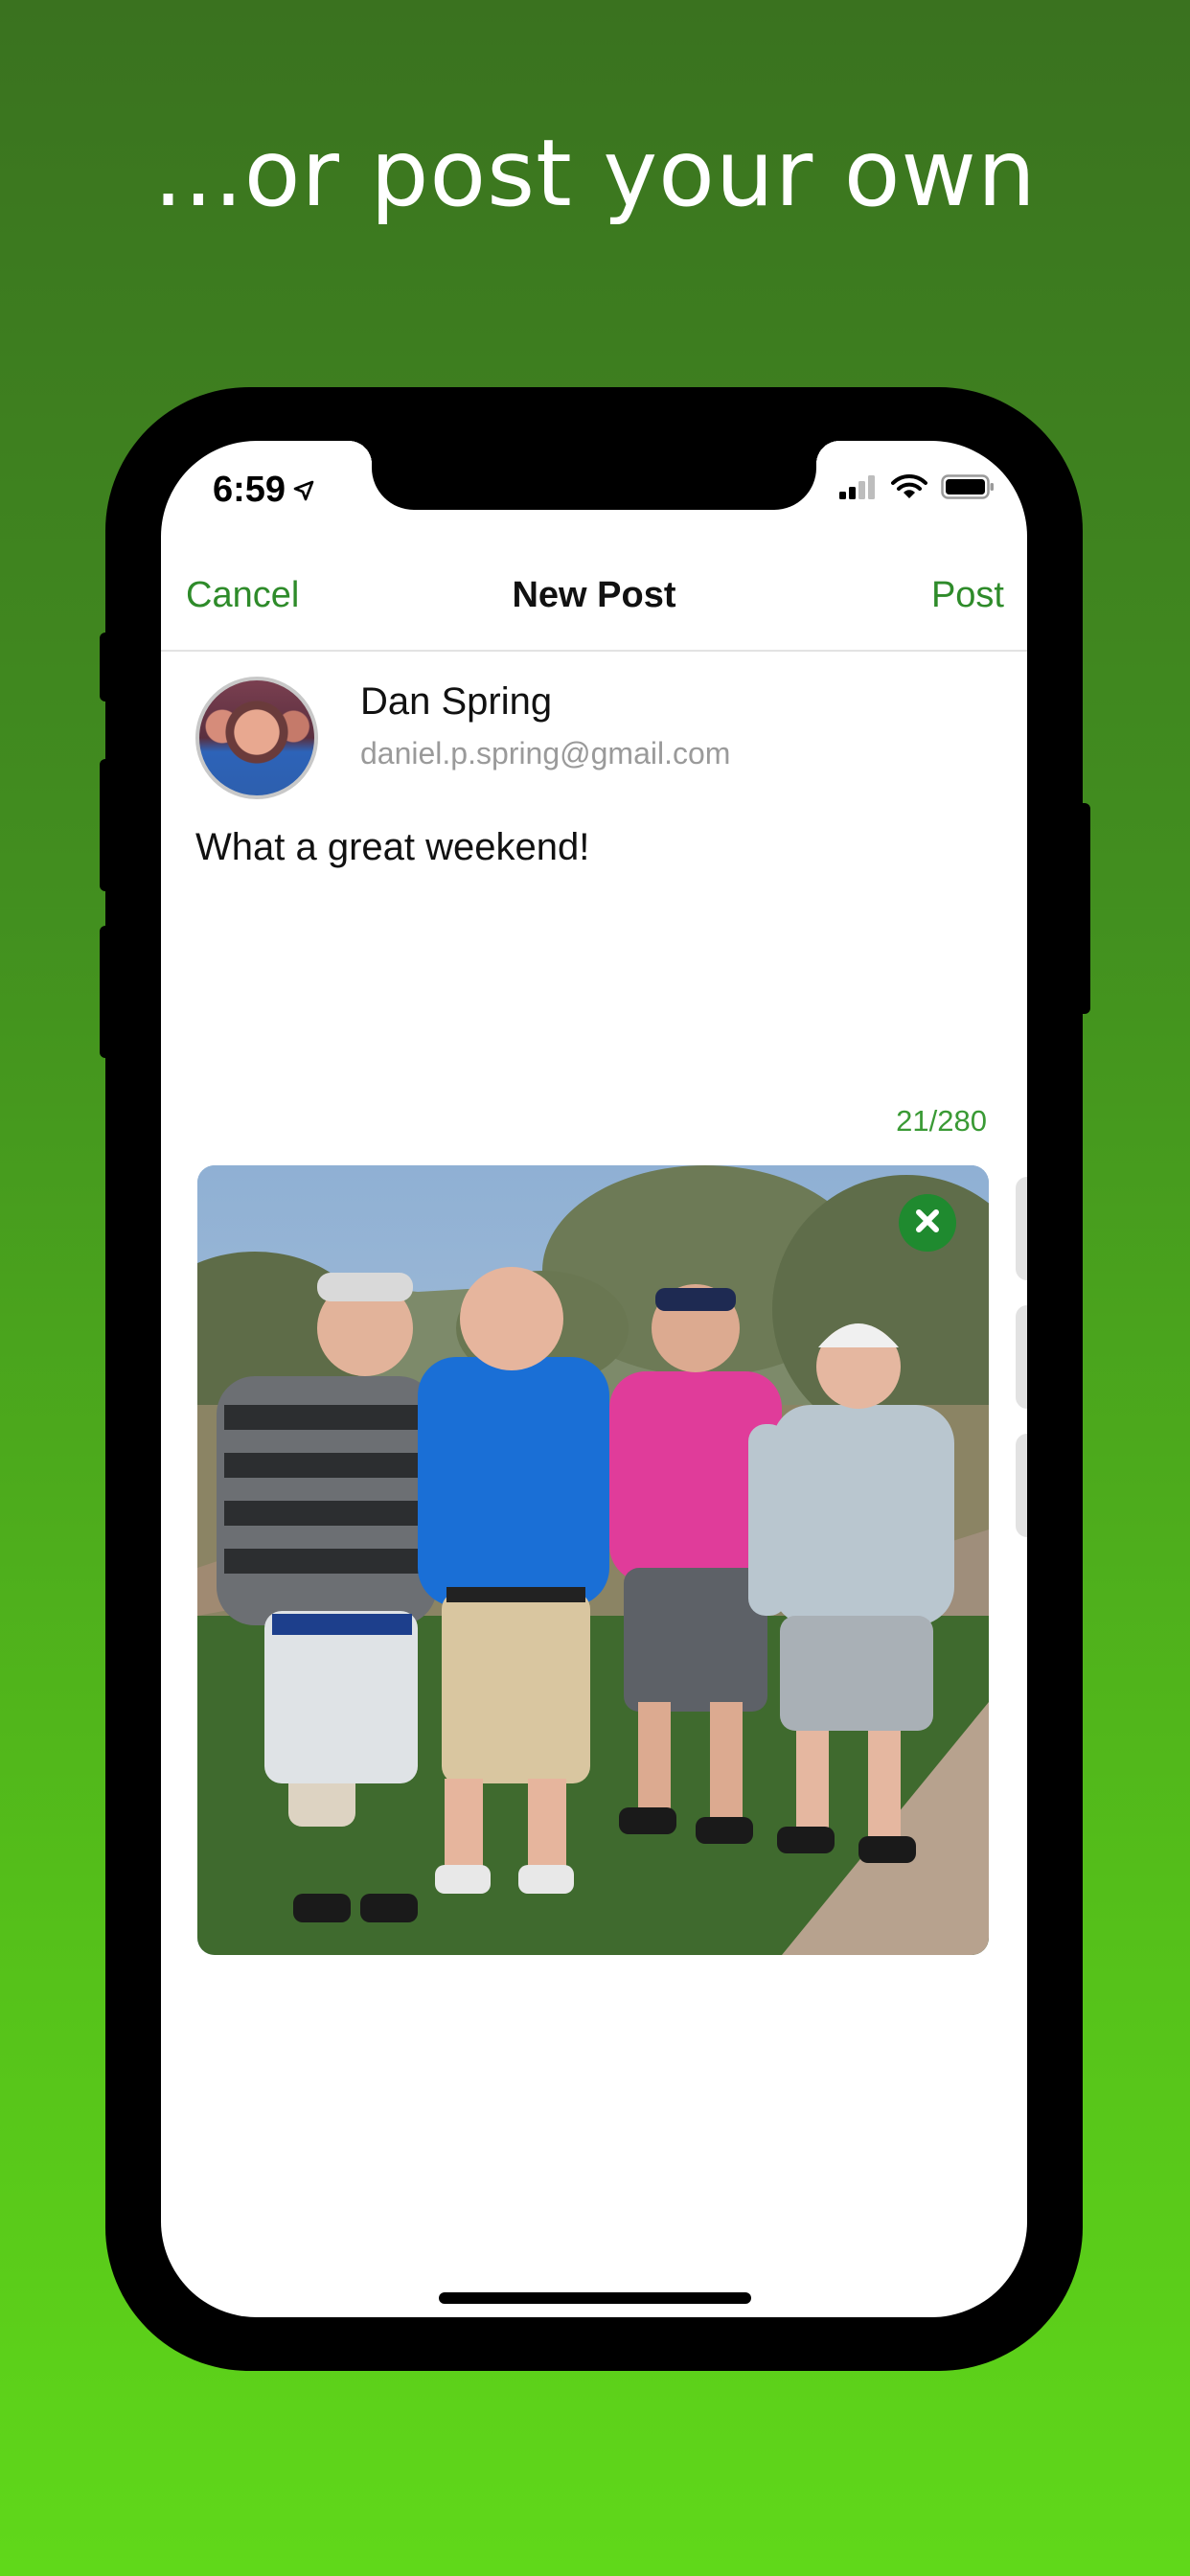 This screenshot has height=2576, width=1190. I want to click on phone-notch, so click(594, 475).